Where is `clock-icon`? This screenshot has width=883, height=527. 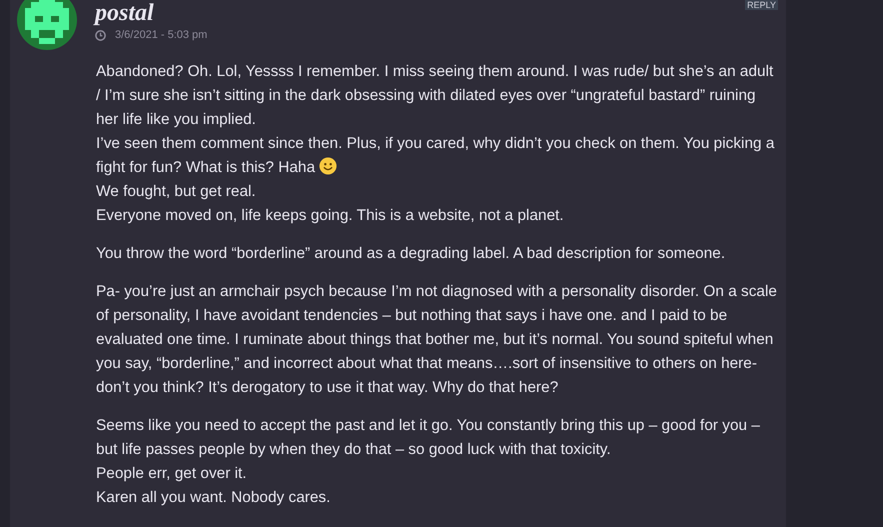
clock-icon is located at coordinates (100, 35).